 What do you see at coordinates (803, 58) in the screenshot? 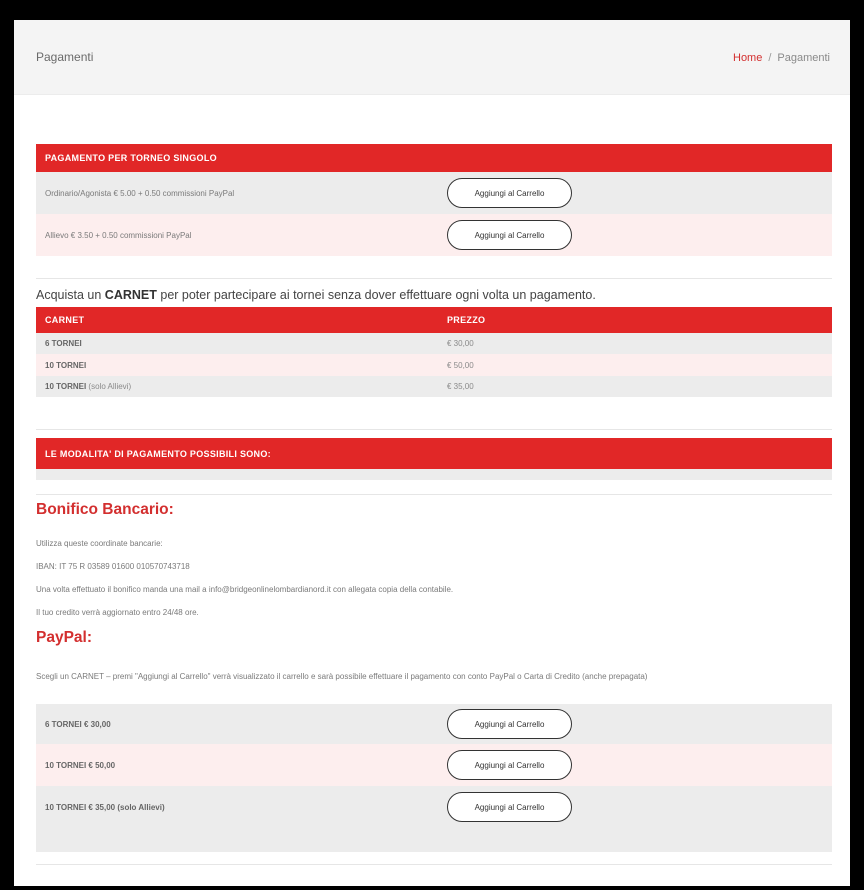
I see `breadcrumb-current: Pagamenti` at bounding box center [803, 58].